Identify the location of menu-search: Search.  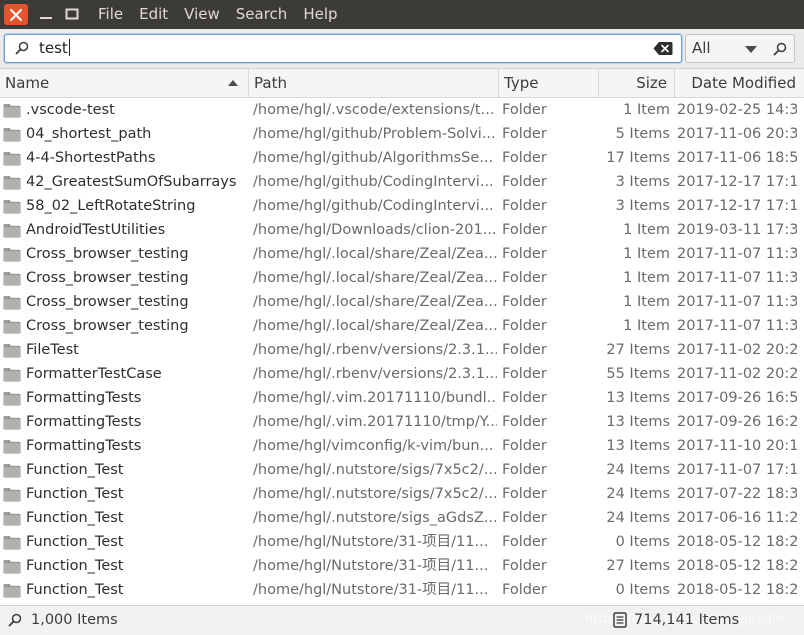
(262, 14).